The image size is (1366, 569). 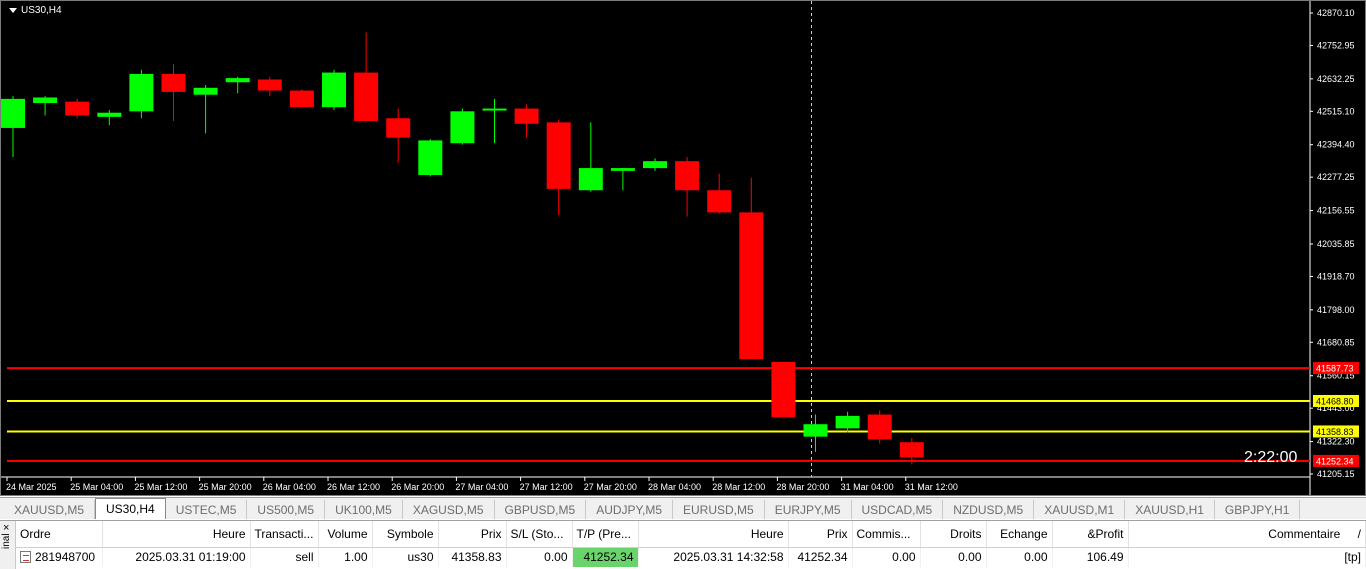 I want to click on chart-tab: UK100,M5, so click(x=364, y=509).